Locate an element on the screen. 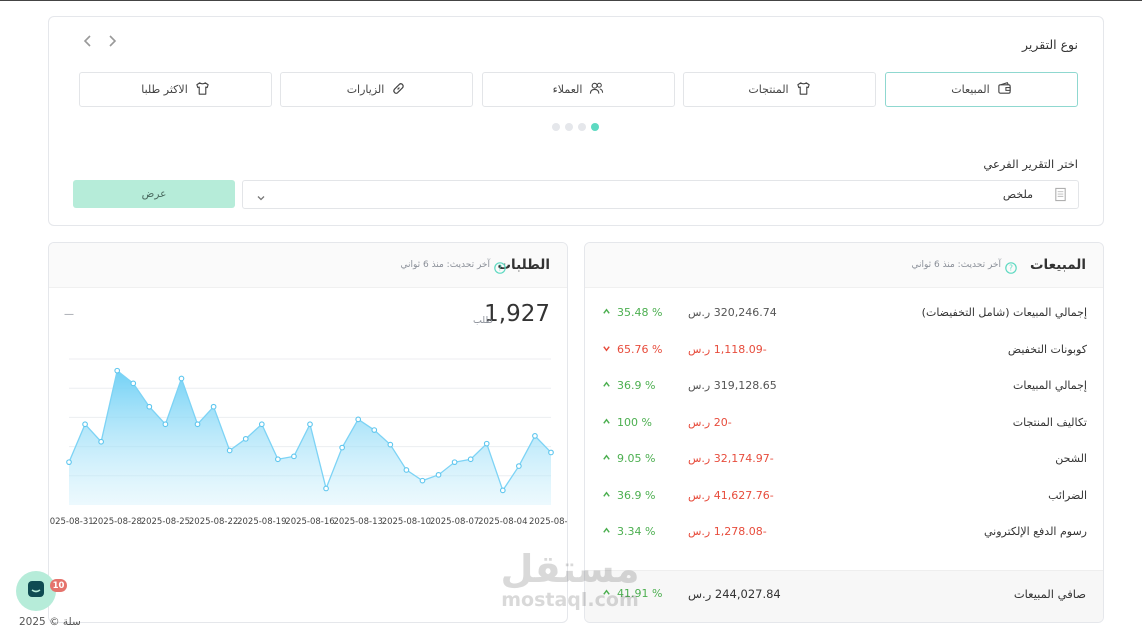 This screenshot has width=1142, height=632. tab-visits: الزيارات is located at coordinates (376, 89).